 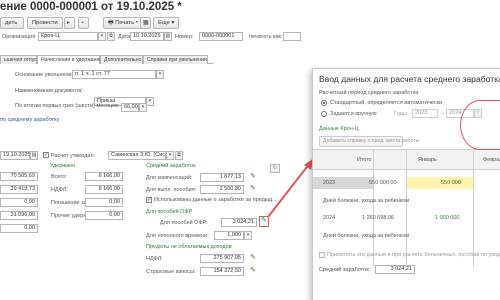 What do you see at coordinates (378, 218) in the screenshot?
I see `grid-cell-total-2024: 1 260 698,06` at bounding box center [378, 218].